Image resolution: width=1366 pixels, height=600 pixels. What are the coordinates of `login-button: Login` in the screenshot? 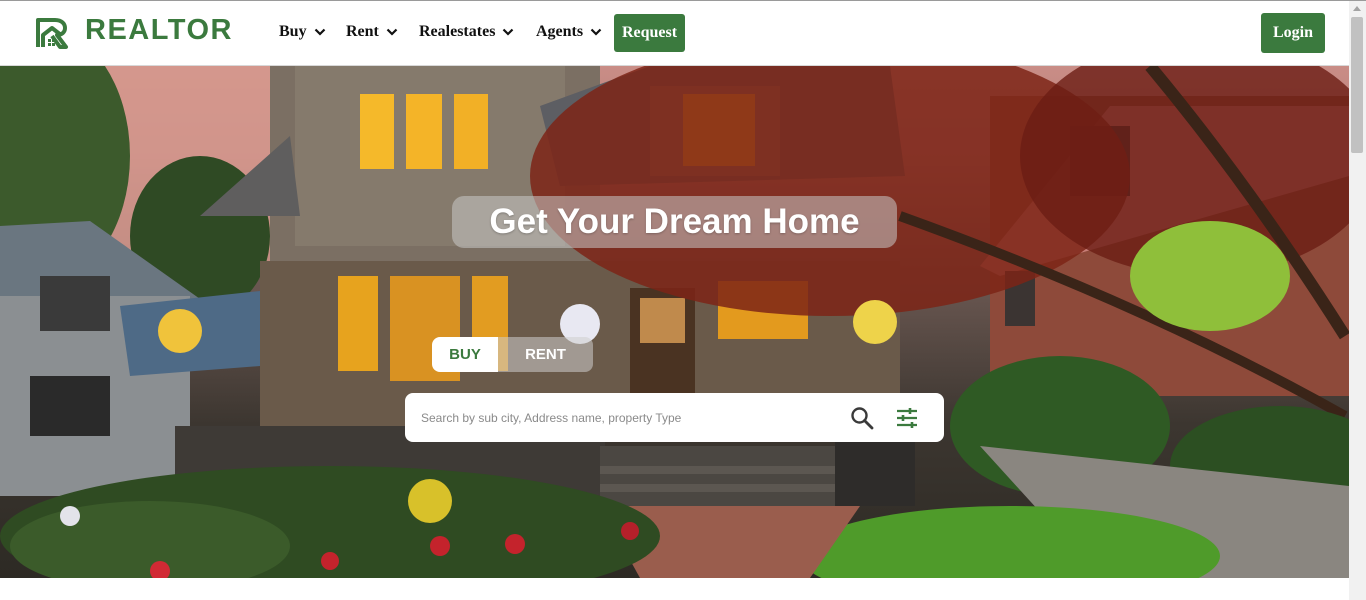 It's located at (1293, 33).